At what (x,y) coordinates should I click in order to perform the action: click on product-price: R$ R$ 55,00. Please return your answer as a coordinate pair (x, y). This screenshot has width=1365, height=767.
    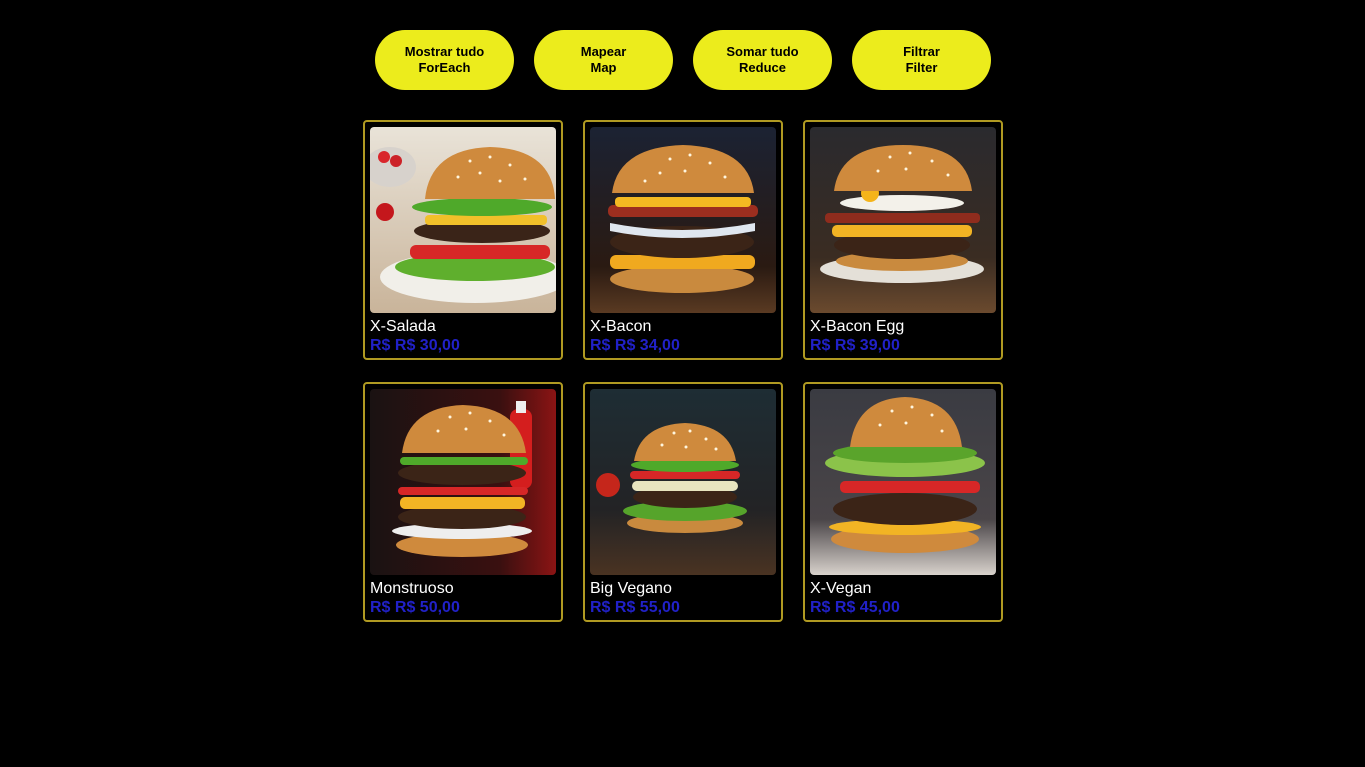
    Looking at the image, I should click on (635, 607).